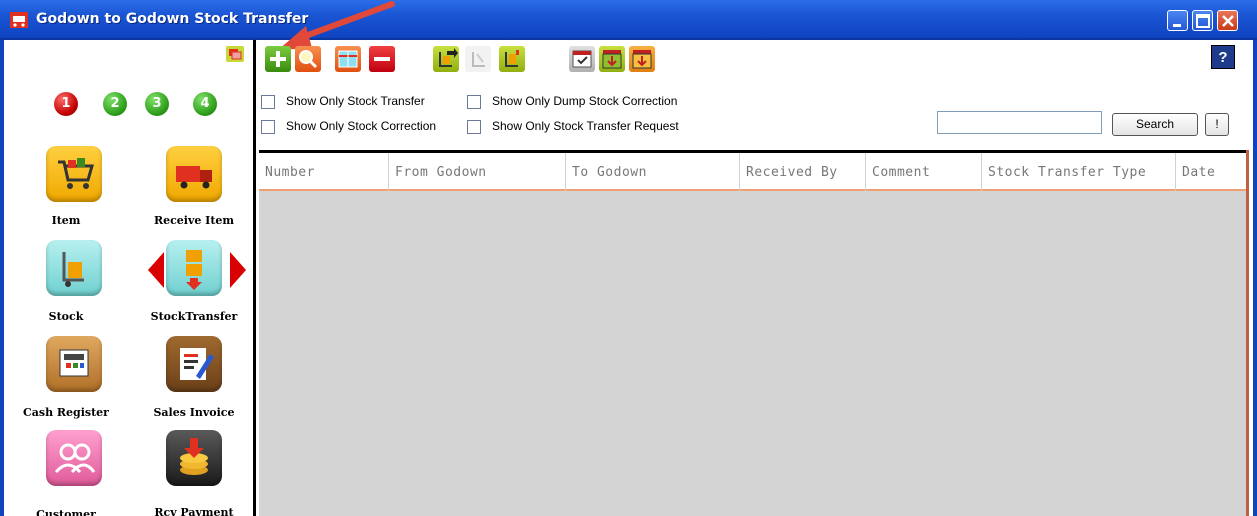  What do you see at coordinates (74, 458) in the screenshot?
I see `customers-icon` at bounding box center [74, 458].